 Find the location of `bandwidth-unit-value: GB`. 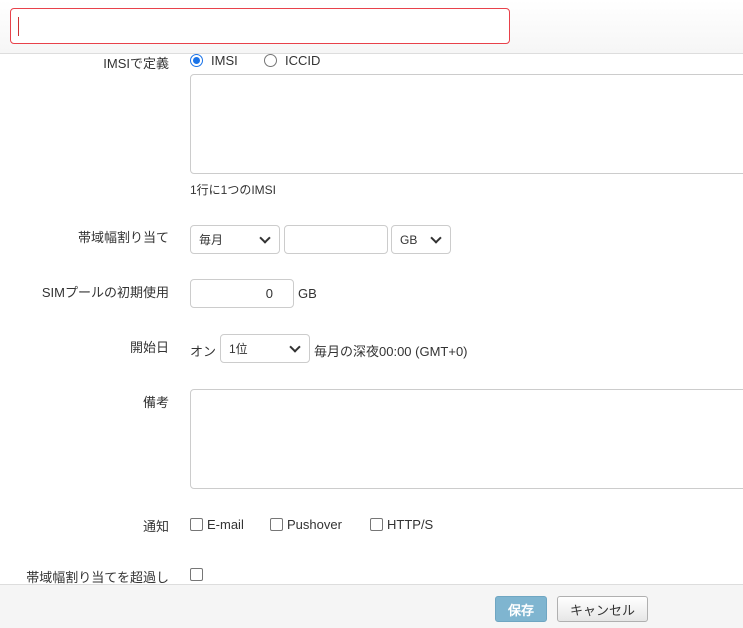

bandwidth-unit-value: GB is located at coordinates (409, 239).